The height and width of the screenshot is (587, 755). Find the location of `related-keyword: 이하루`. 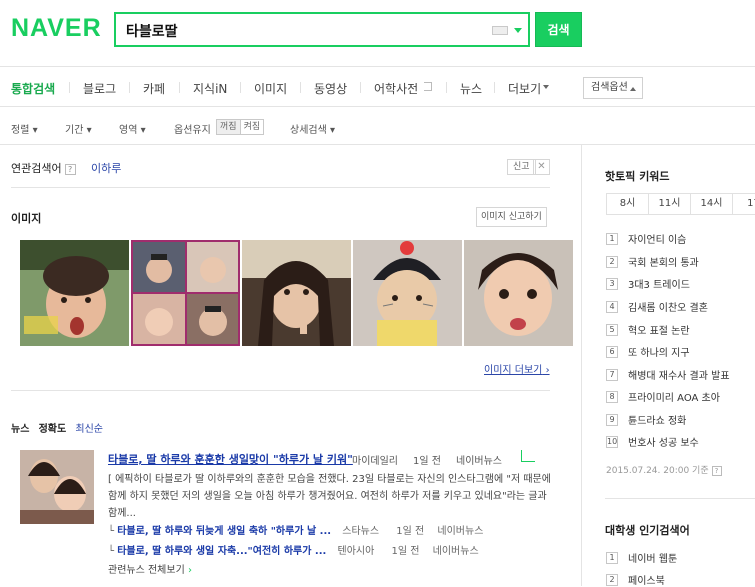

related-keyword: 이하루 is located at coordinates (106, 168).